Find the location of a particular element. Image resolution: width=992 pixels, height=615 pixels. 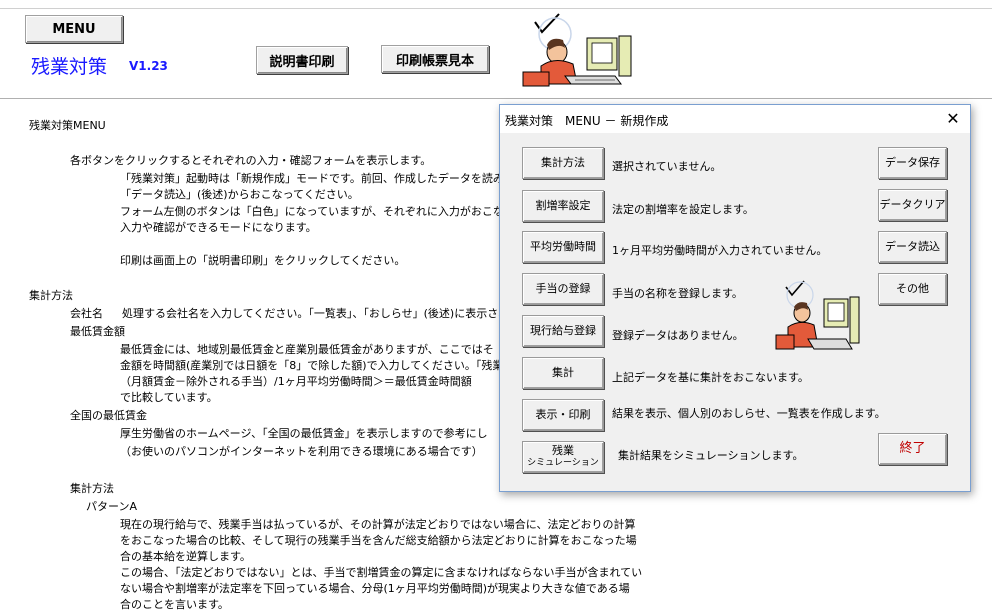

doc-min-wage-label: 最低賃金額 is located at coordinates (97, 331).